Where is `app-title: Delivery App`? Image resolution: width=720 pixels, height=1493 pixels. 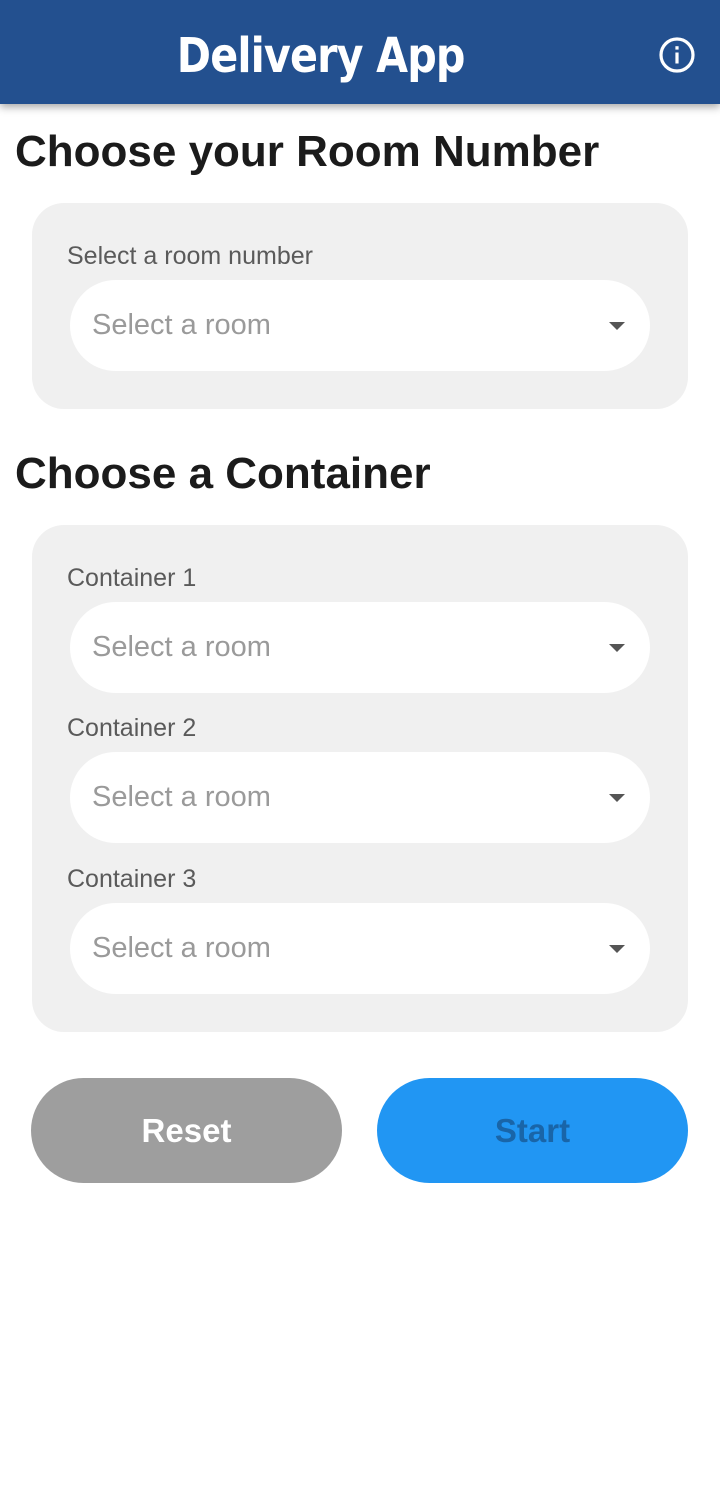 app-title: Delivery App is located at coordinates (321, 56).